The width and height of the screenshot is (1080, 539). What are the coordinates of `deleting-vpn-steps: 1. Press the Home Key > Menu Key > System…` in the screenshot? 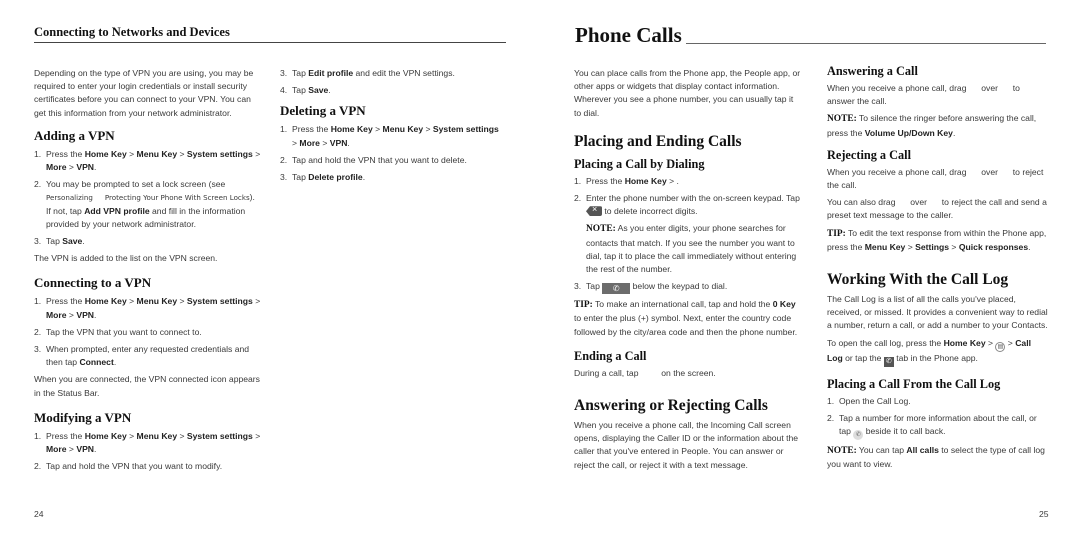 It's located at (393, 153).